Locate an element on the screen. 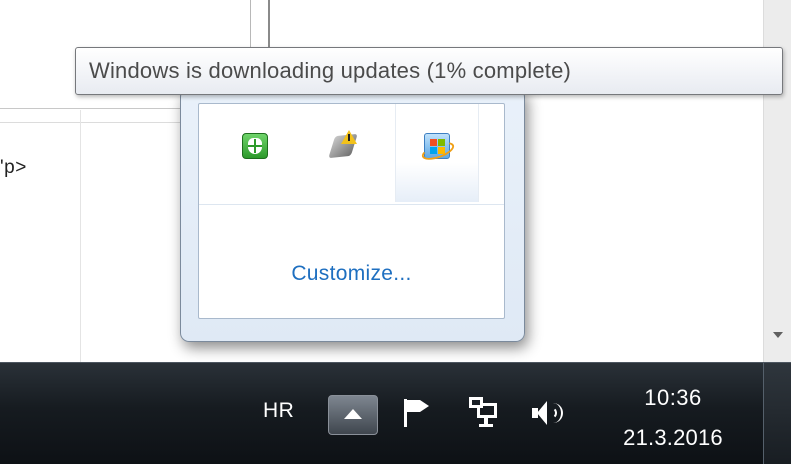 The height and width of the screenshot is (464, 791). volume-icon is located at coordinates (550, 414).